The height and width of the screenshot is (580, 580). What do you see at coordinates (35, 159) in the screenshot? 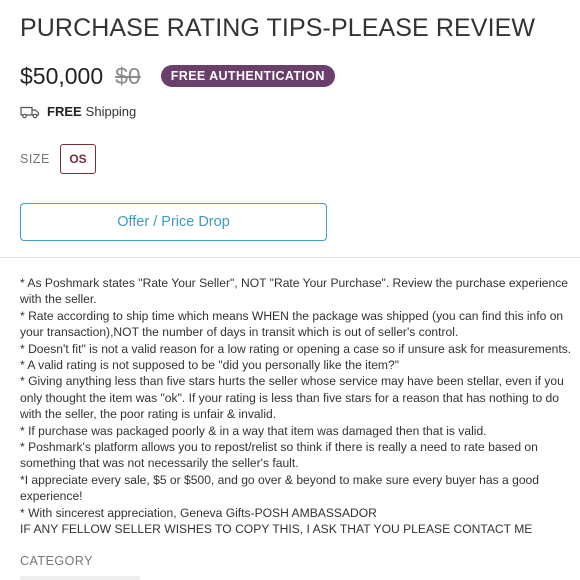
I see `size-label: SIZE` at bounding box center [35, 159].